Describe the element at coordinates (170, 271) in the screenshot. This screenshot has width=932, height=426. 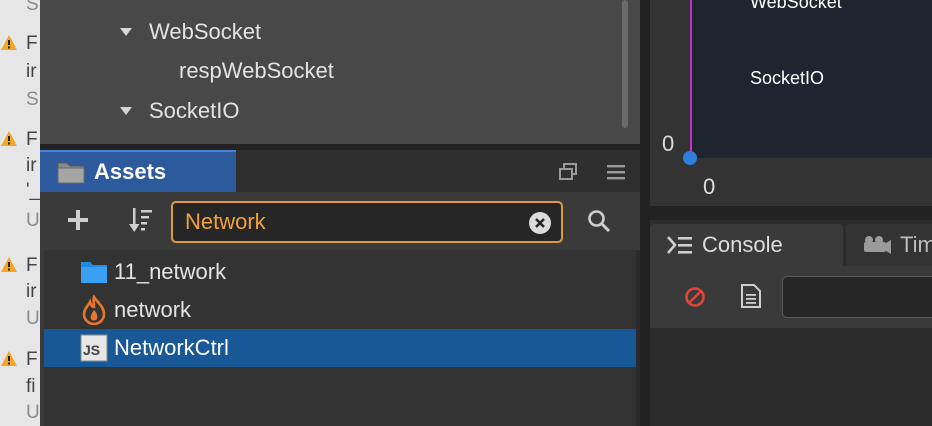
I see `asset-item-label: 11_network` at that location.